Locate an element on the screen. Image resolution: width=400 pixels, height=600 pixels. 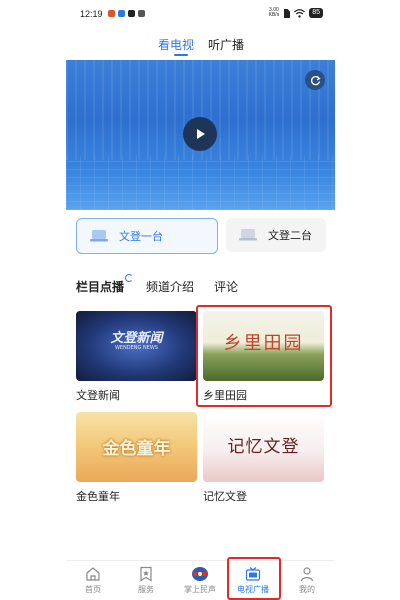
wifi-icon is located at coordinates (300, 13).